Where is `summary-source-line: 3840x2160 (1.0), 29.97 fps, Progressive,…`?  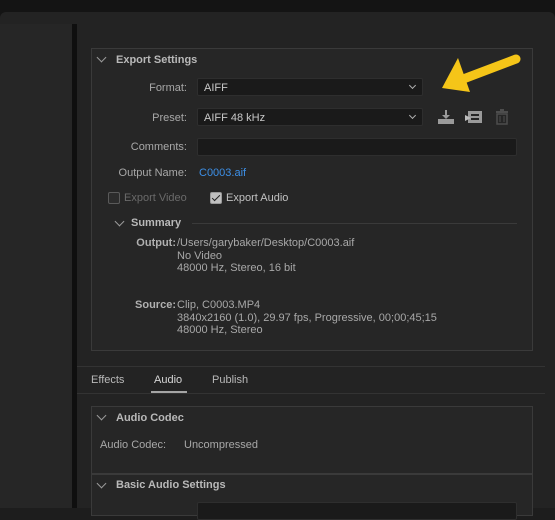
summary-source-line: 3840x2160 (1.0), 29.97 fps, Progressive,… is located at coordinates (307, 317).